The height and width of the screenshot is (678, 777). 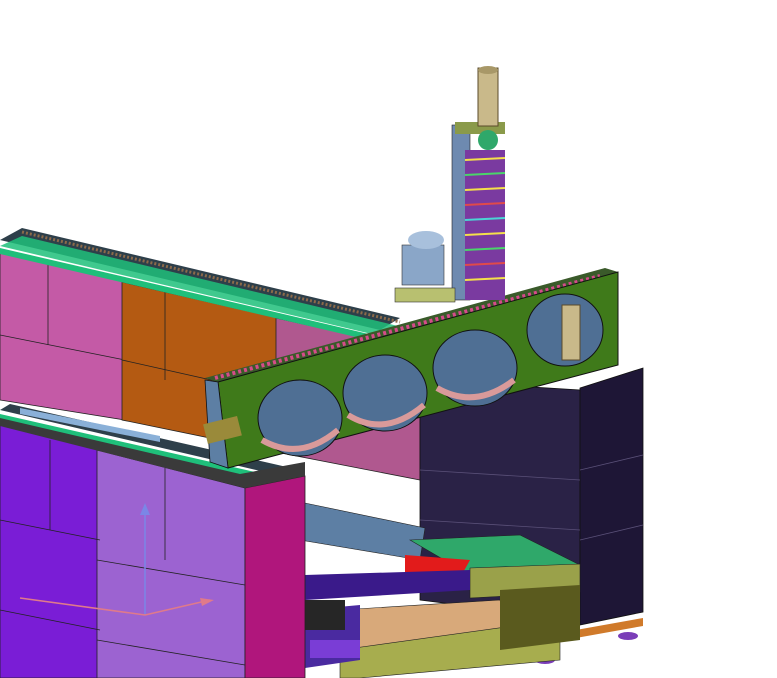 I want to click on front-magenta-cabinet-side, so click(x=275, y=576).